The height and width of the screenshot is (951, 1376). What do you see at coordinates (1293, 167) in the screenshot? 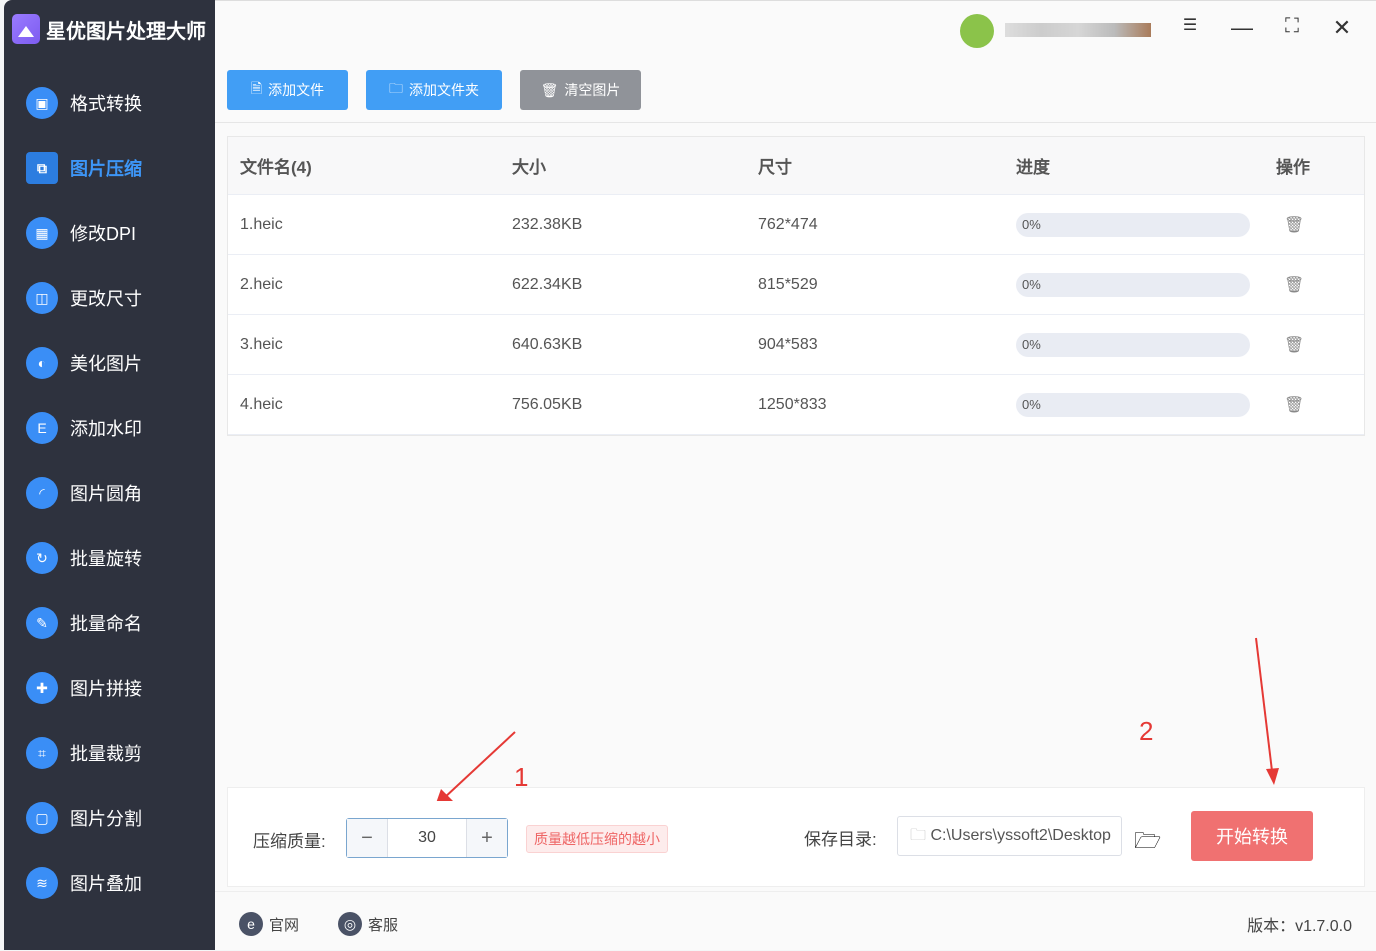
I see `header-actions: 操作` at bounding box center [1293, 167].